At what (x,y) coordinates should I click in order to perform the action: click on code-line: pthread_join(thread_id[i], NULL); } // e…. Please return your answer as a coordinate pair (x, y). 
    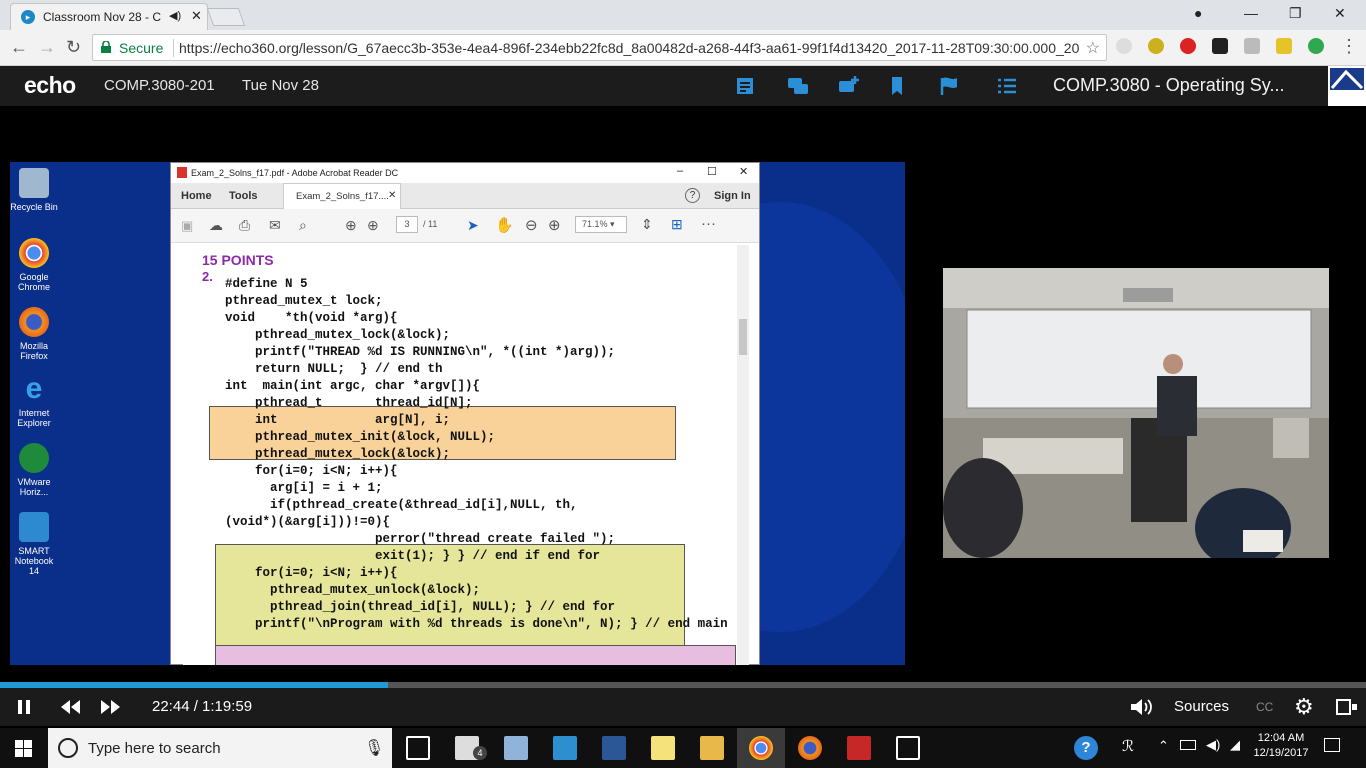
    Looking at the image, I should click on (420, 607).